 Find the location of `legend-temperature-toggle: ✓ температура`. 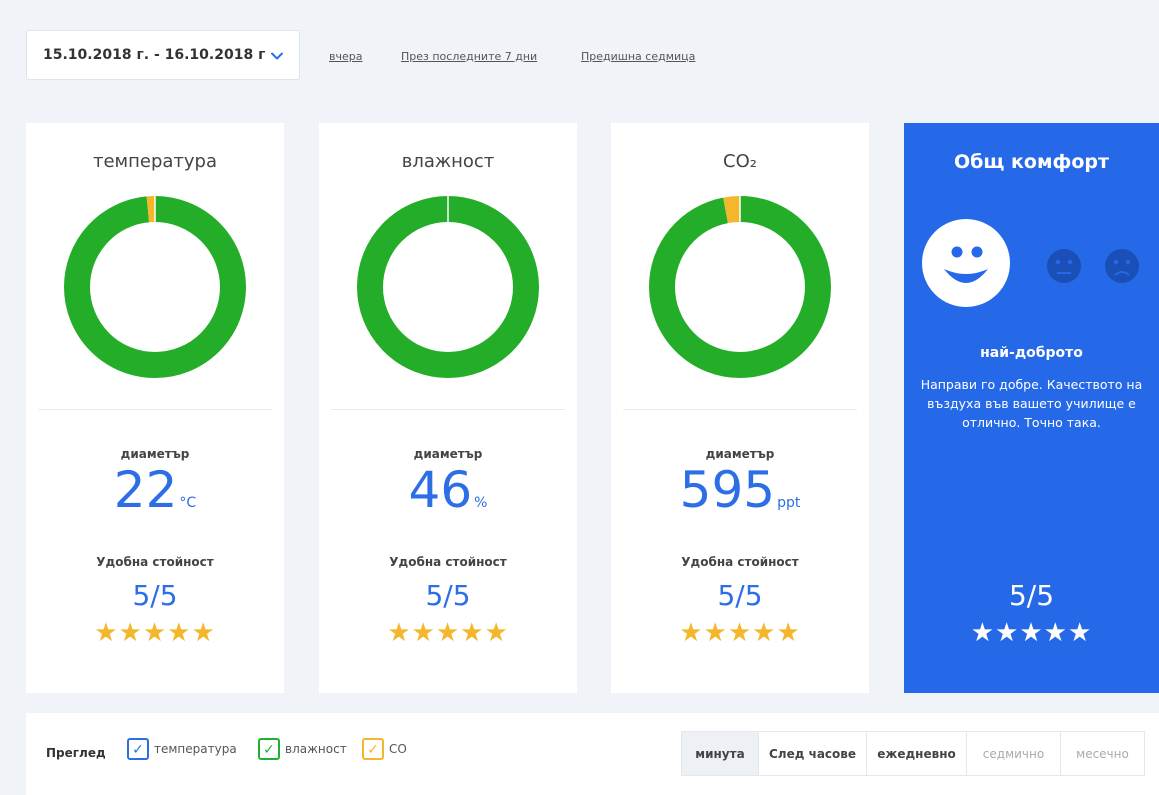

legend-temperature-toggle: ✓ температура is located at coordinates (182, 749).